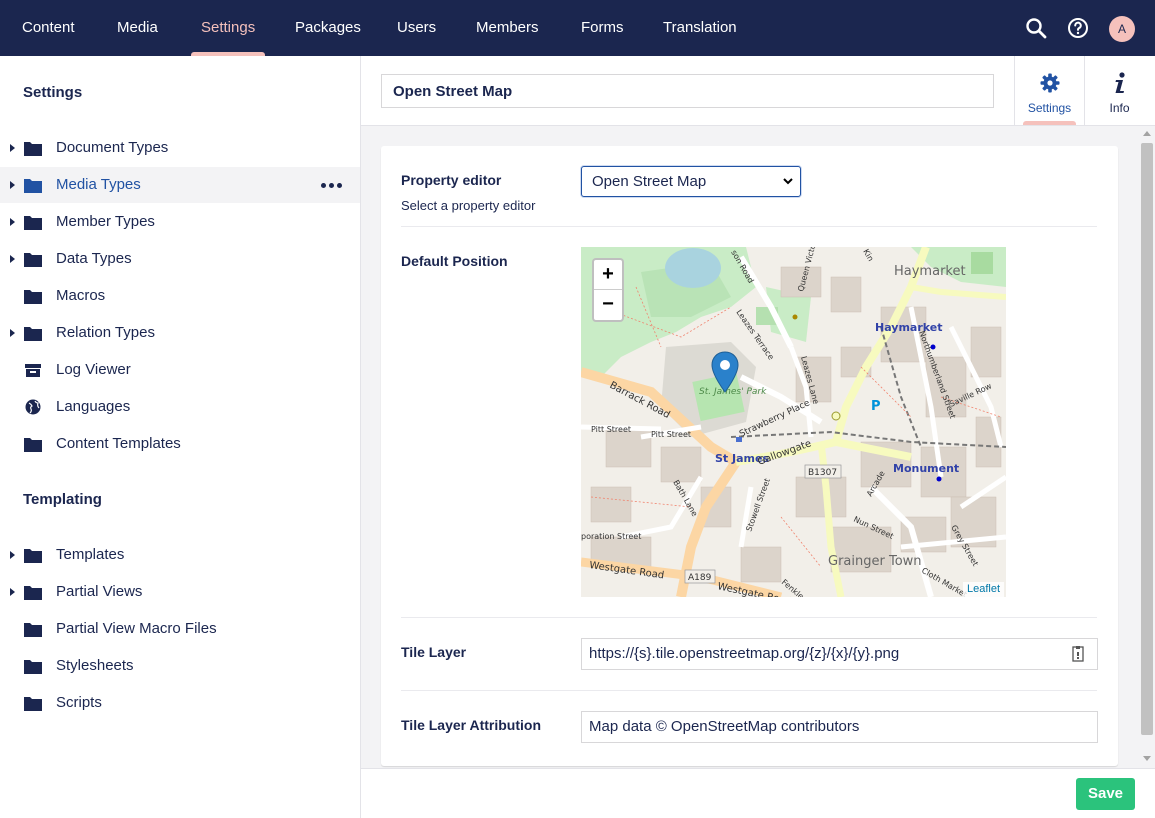  Describe the element at coordinates (649, 181) in the screenshot. I see `select-value: Open Street Map` at that location.